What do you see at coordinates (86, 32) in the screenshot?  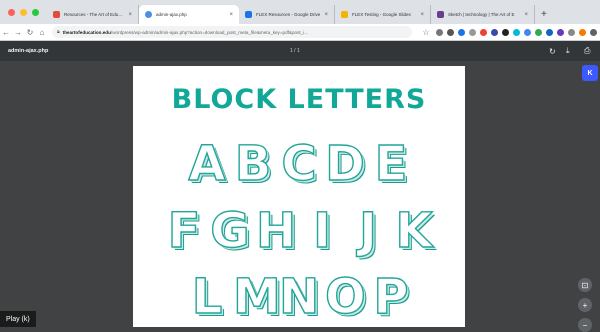 I see `url-host: theartofeducation.edu` at bounding box center [86, 32].